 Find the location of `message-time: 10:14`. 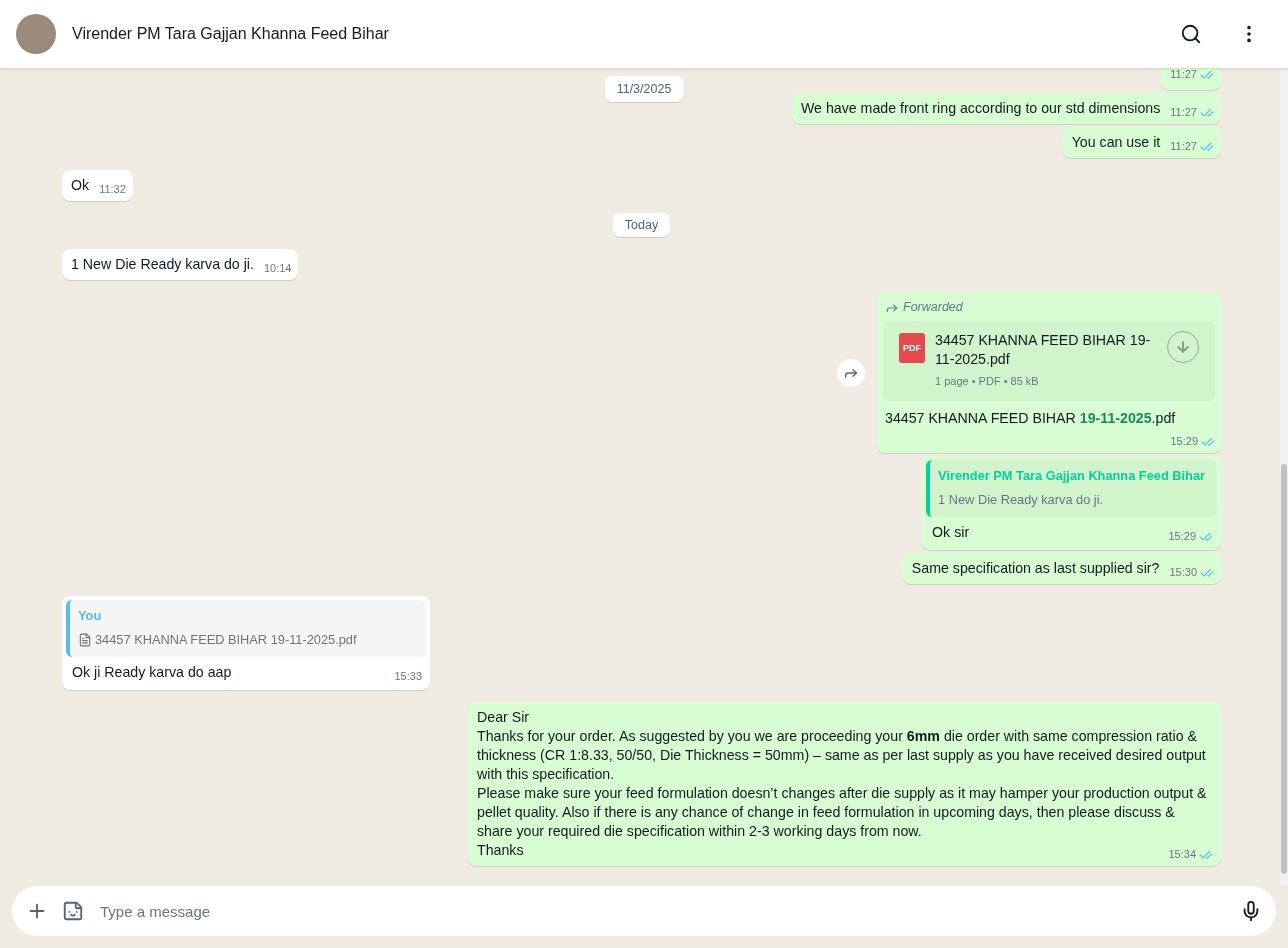

message-time: 10:14 is located at coordinates (277, 268).